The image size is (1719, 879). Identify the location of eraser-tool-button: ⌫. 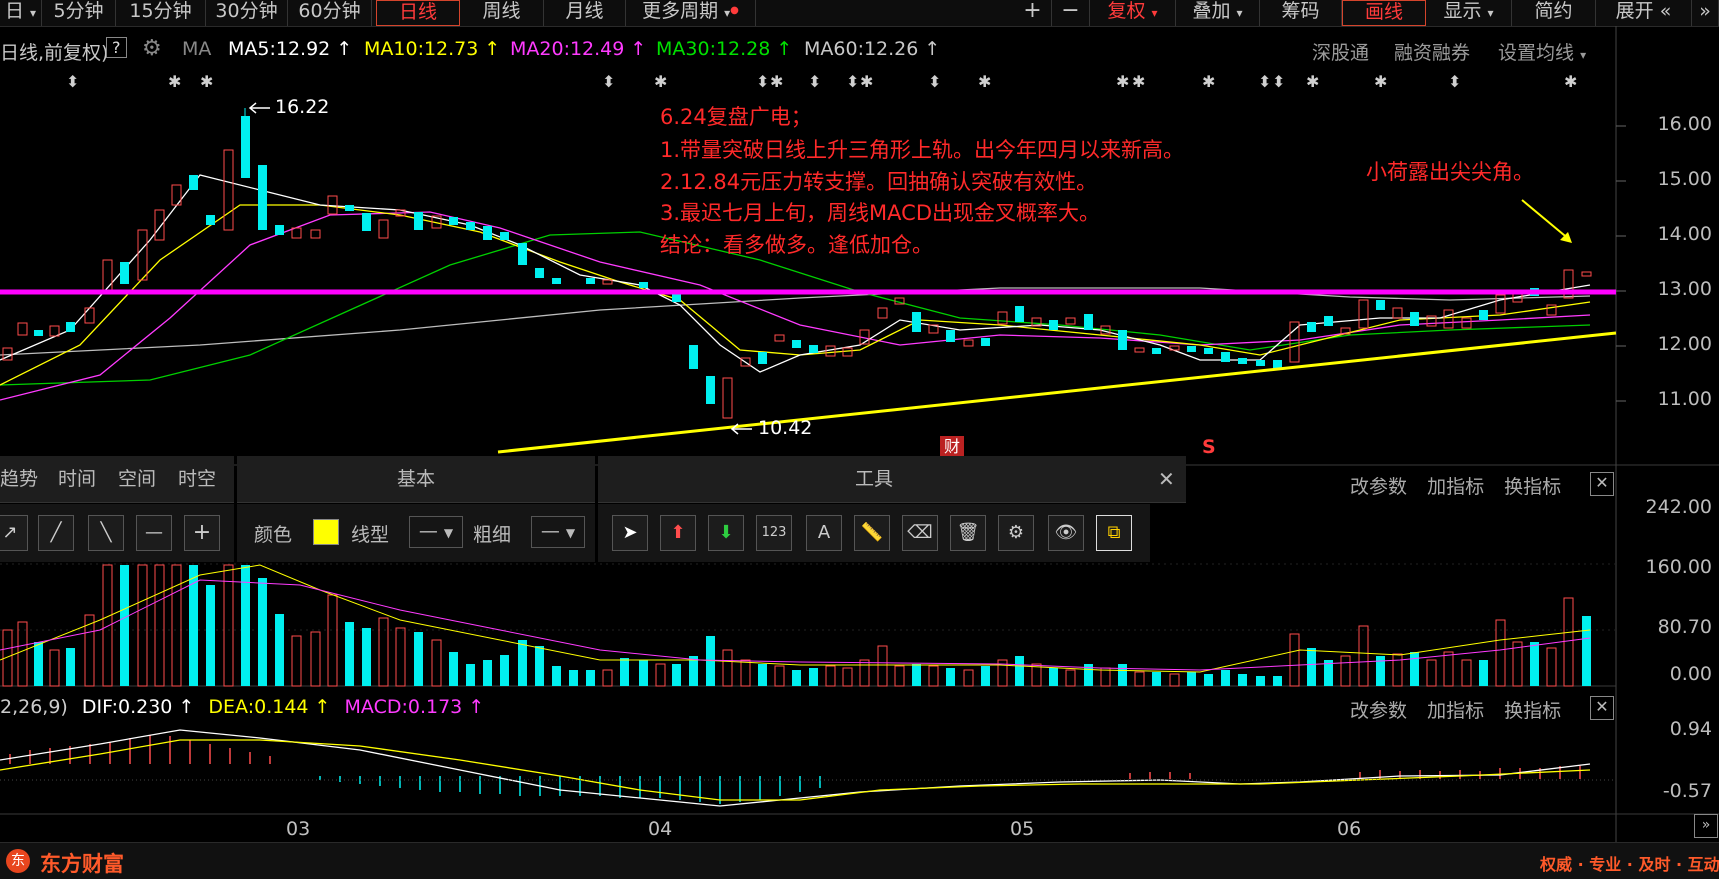
(920, 533).